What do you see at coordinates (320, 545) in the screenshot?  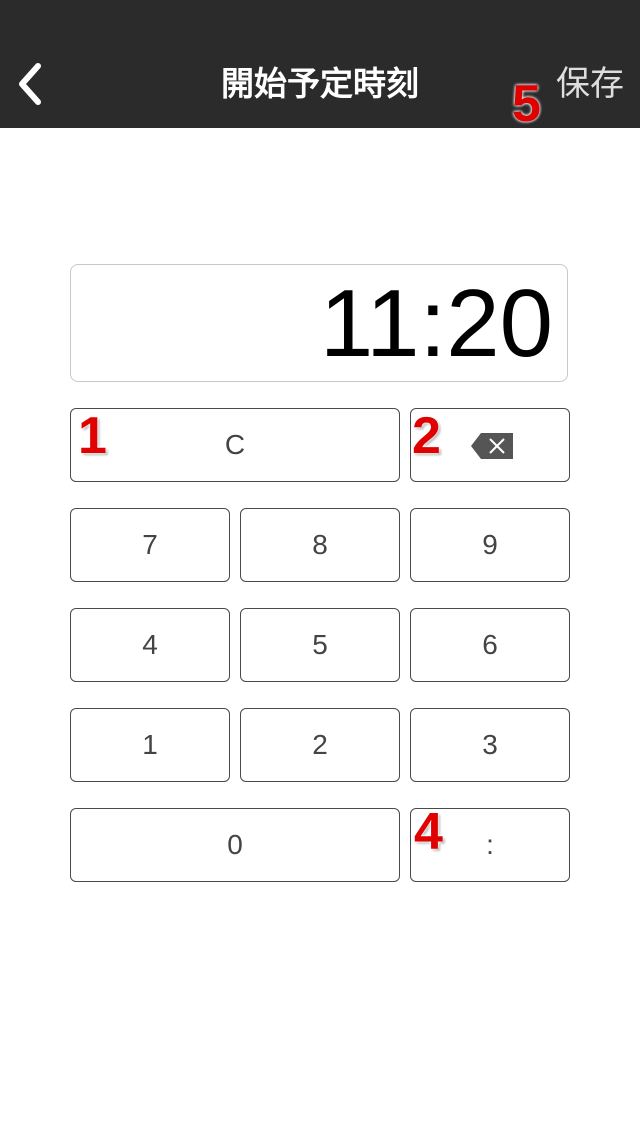 I see `key-8: 8` at bounding box center [320, 545].